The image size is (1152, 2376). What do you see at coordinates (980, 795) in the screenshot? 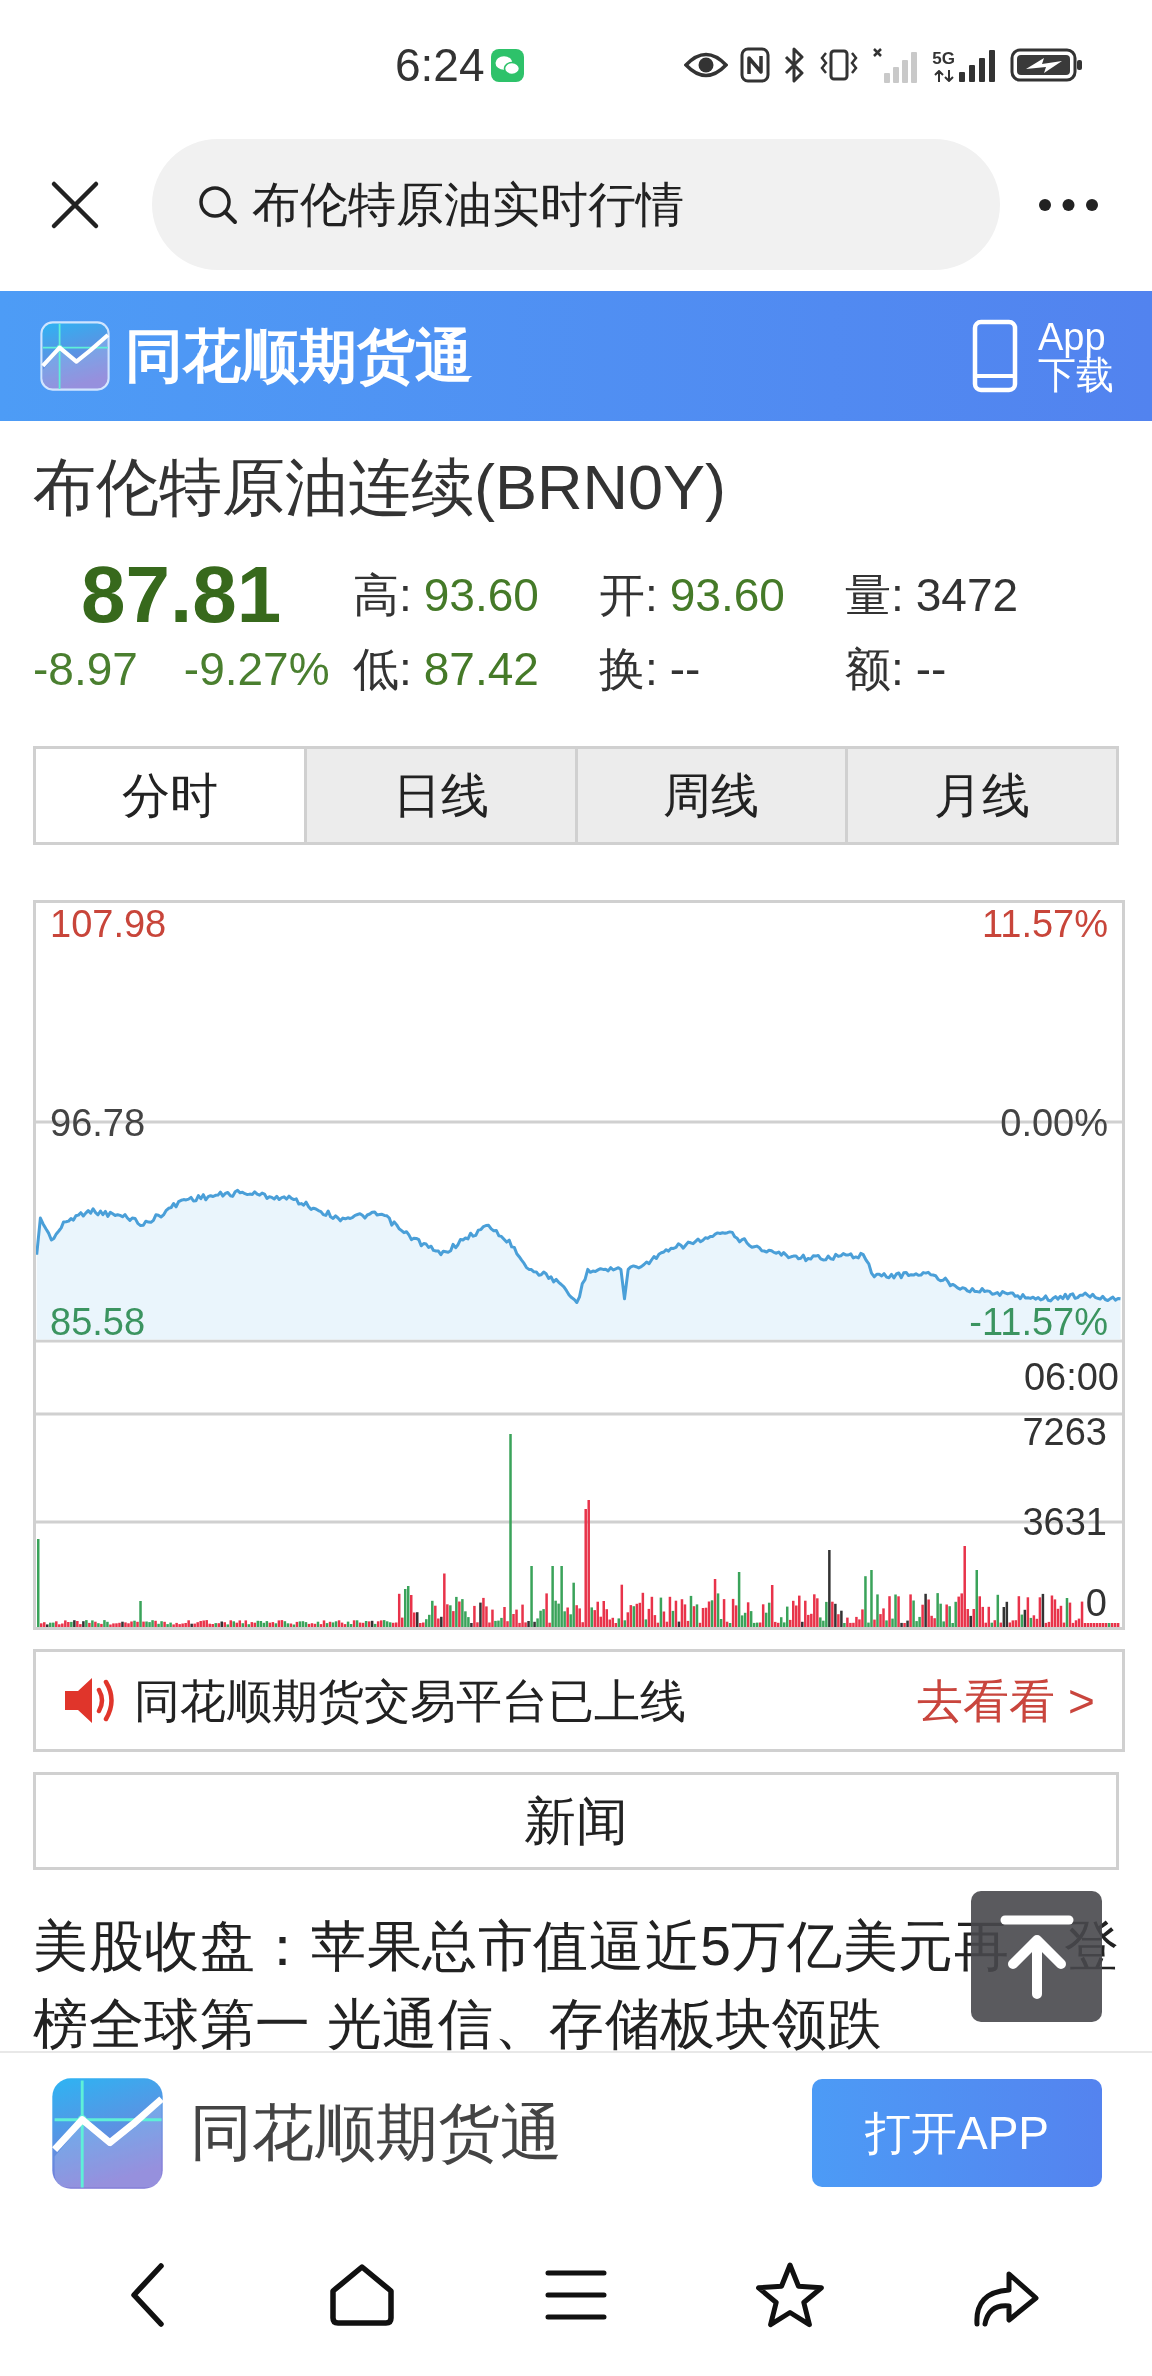
I see `chart-period-tab: 月线` at bounding box center [980, 795].